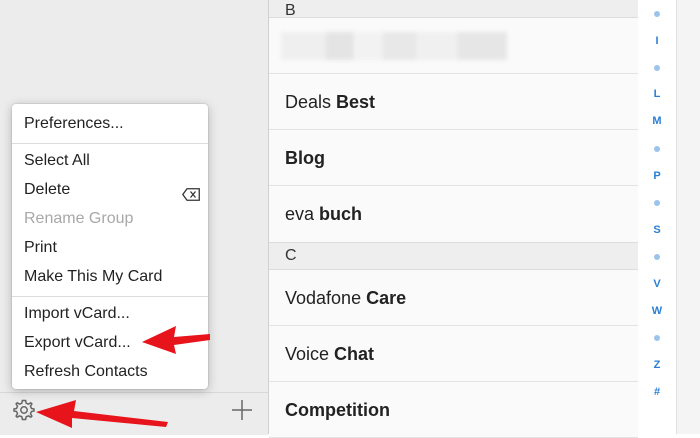 This screenshot has height=438, width=700. What do you see at coordinates (354, 354) in the screenshot?
I see `contact-last-name: Chat` at bounding box center [354, 354].